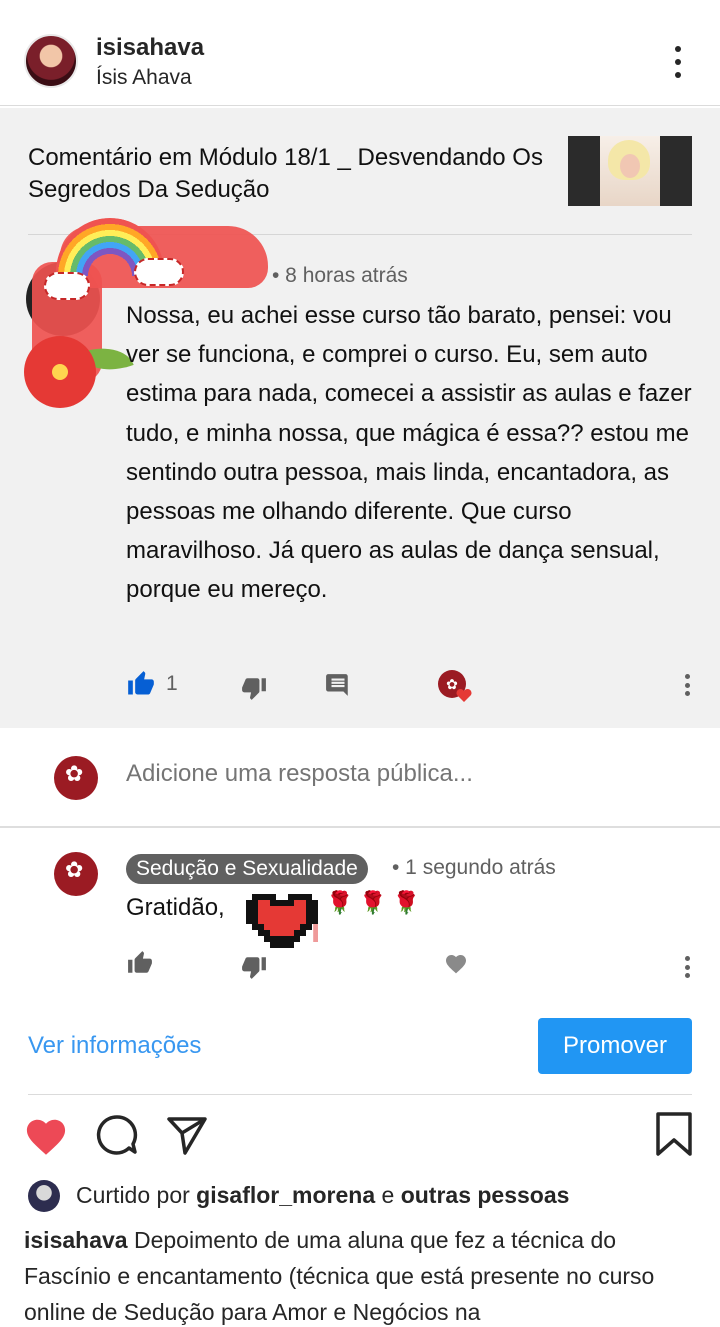  Describe the element at coordinates (76, 778) in the screenshot. I see `channel-avatar` at that location.